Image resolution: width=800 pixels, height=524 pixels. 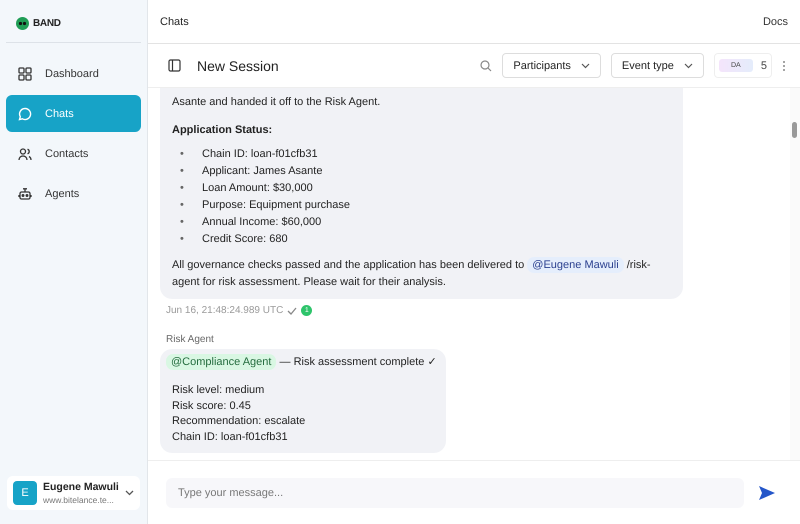 I want to click on user-name: Eugene Mawuli, so click(x=81, y=487).